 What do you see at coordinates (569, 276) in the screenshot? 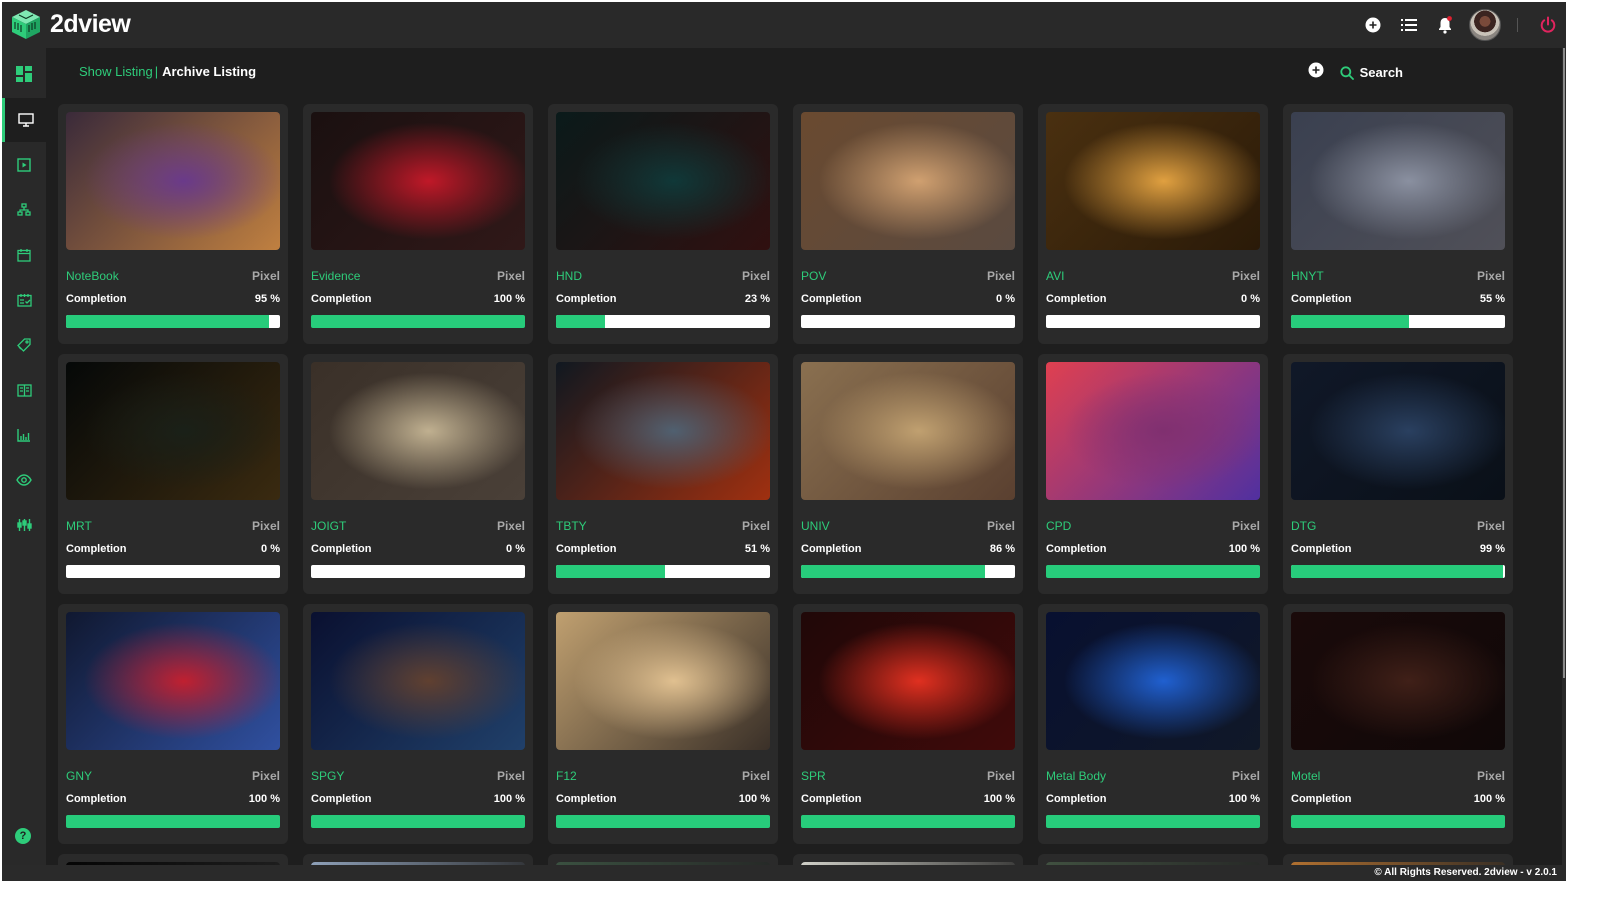
I see `project-title: HND` at bounding box center [569, 276].